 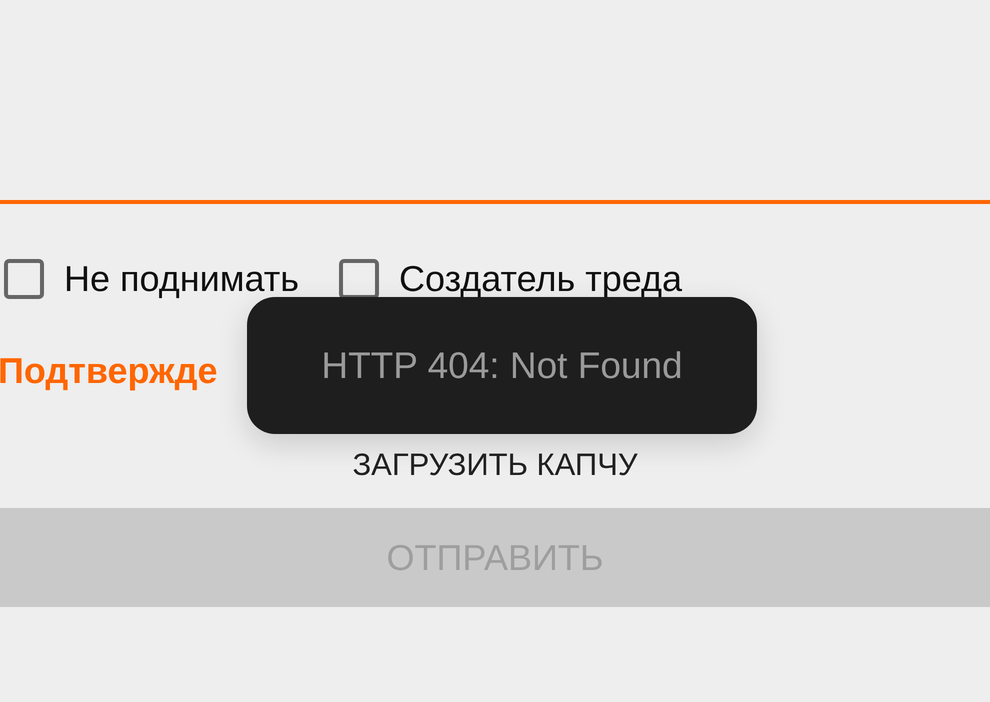 I want to click on captcha-label: Подтвержде, so click(x=109, y=371).